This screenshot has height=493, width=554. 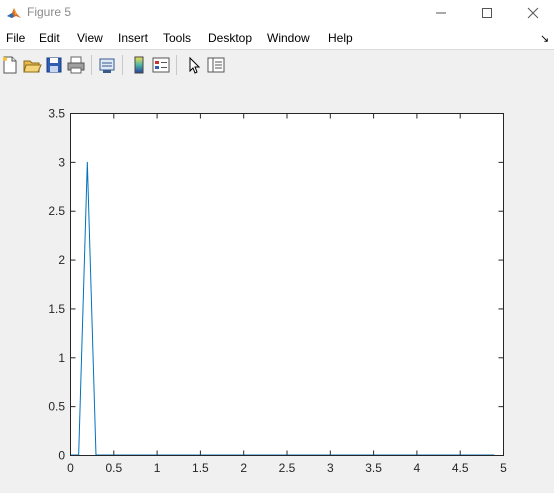 What do you see at coordinates (15, 38) in the screenshot?
I see `menu-file: File` at bounding box center [15, 38].